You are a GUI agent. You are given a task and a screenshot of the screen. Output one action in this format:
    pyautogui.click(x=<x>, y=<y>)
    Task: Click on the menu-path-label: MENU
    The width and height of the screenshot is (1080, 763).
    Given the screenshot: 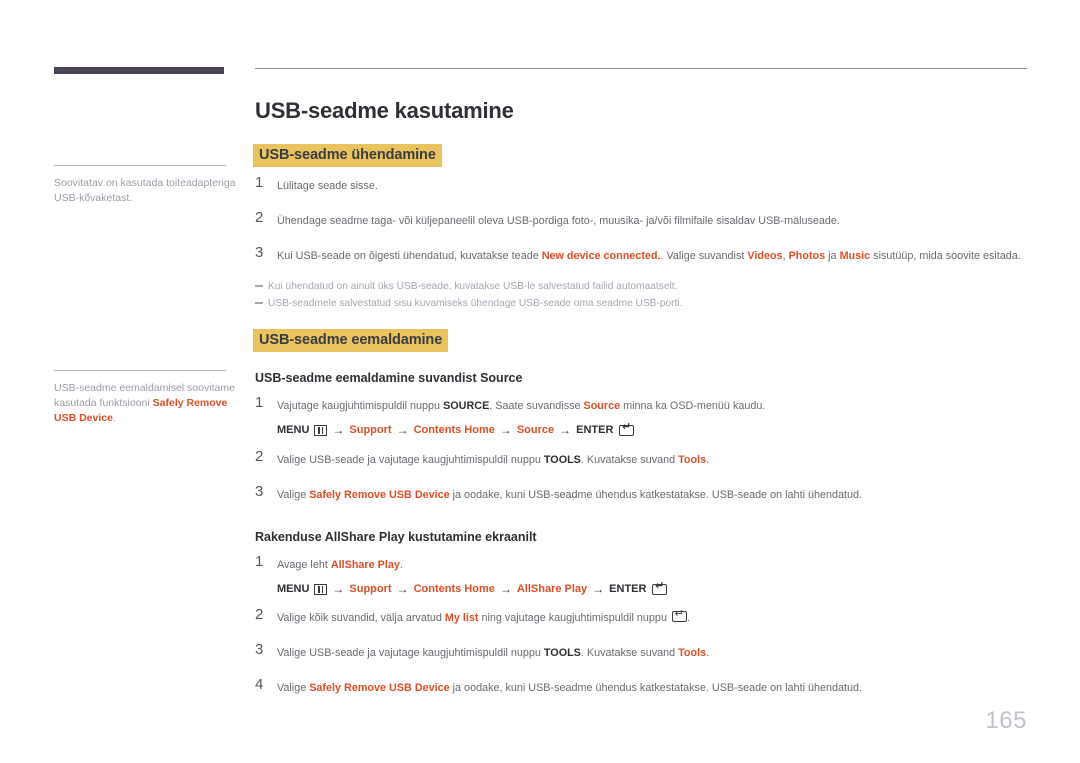 What is the action you would take?
    pyautogui.click(x=293, y=589)
    